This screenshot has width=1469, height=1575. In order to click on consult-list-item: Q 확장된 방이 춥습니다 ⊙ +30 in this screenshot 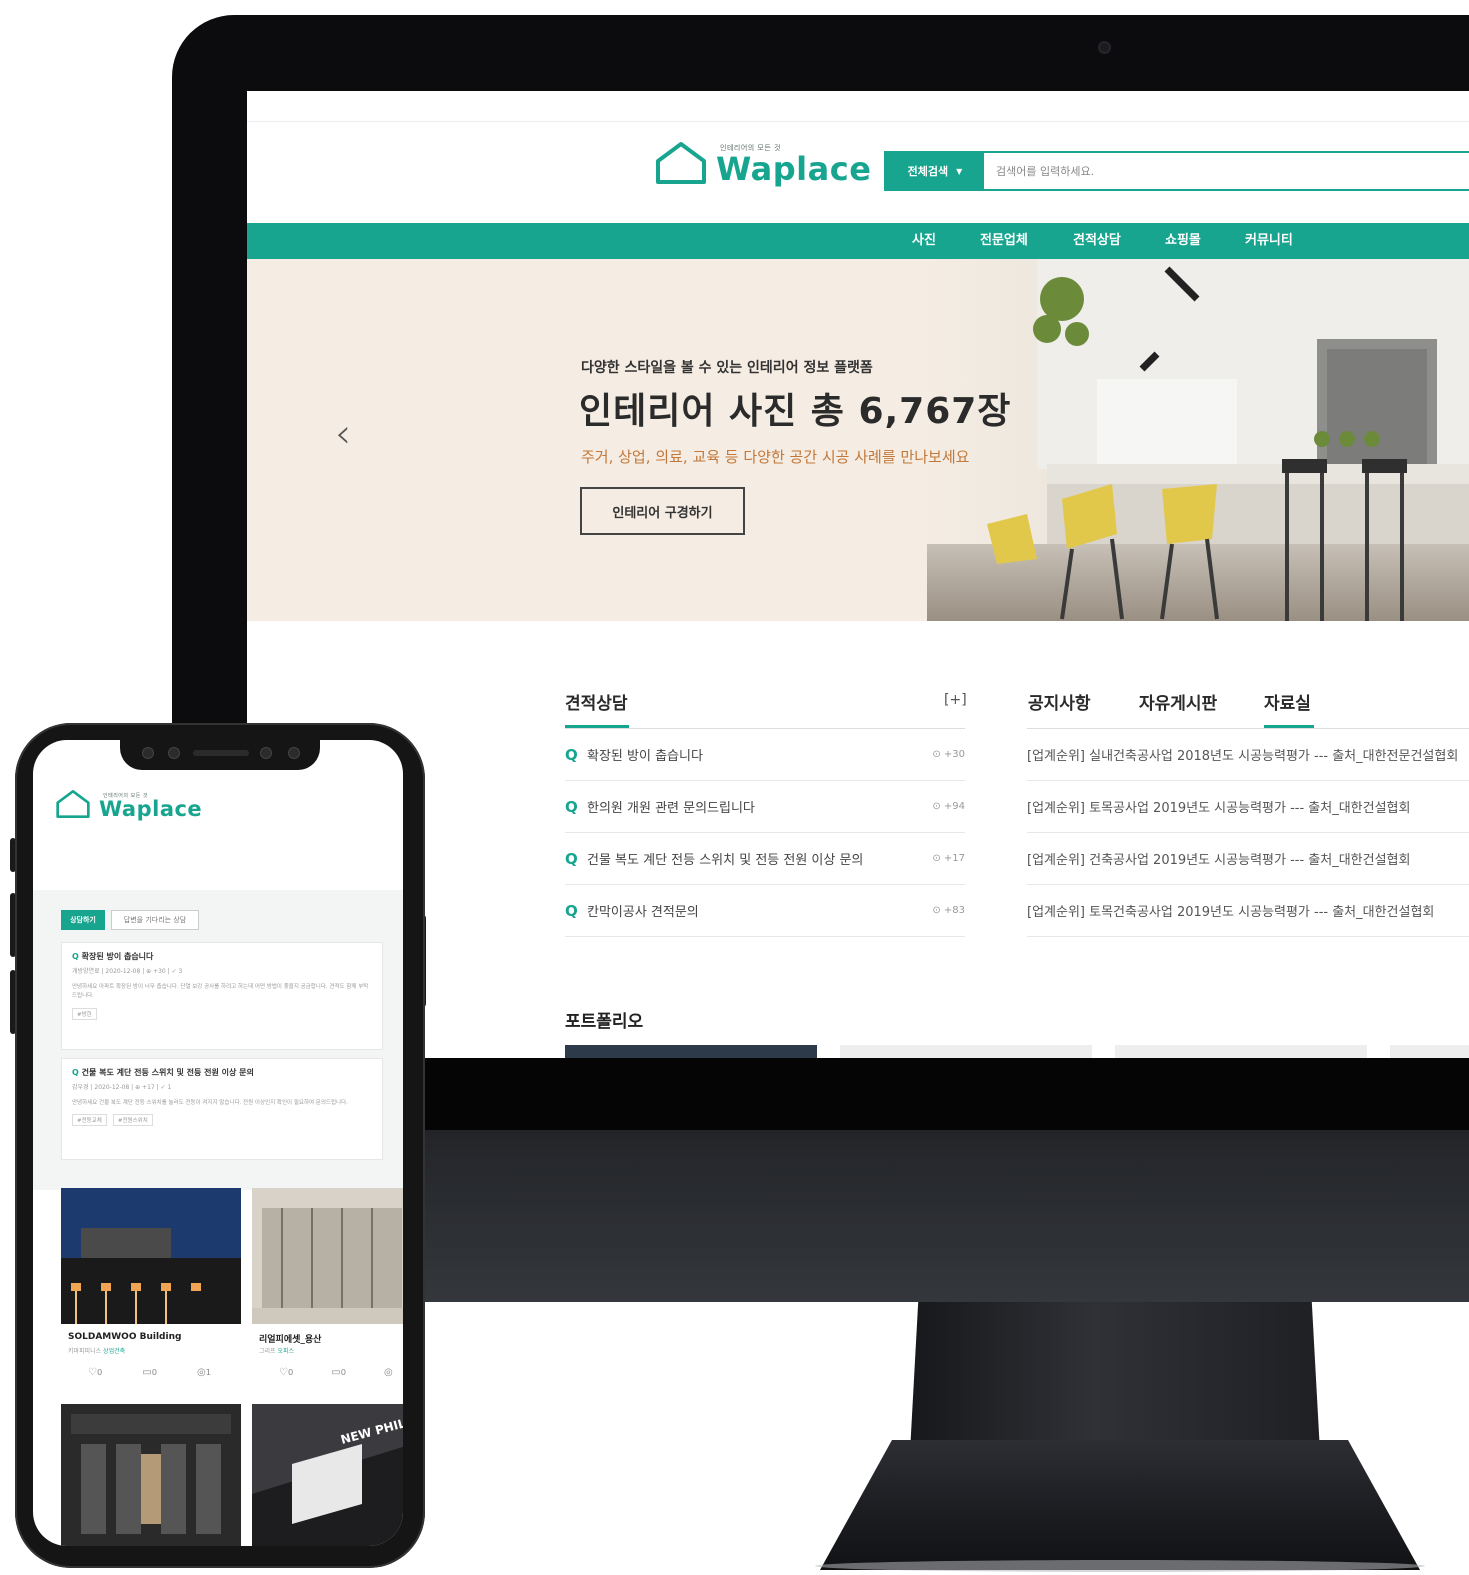, I will do `click(765, 755)`.